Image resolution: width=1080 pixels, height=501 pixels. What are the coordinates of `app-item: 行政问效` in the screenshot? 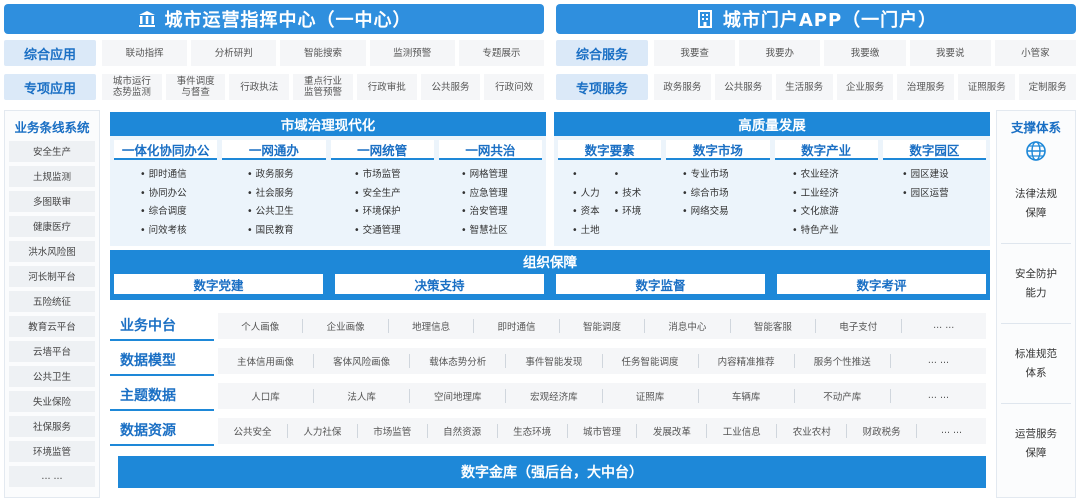 It's located at (514, 87).